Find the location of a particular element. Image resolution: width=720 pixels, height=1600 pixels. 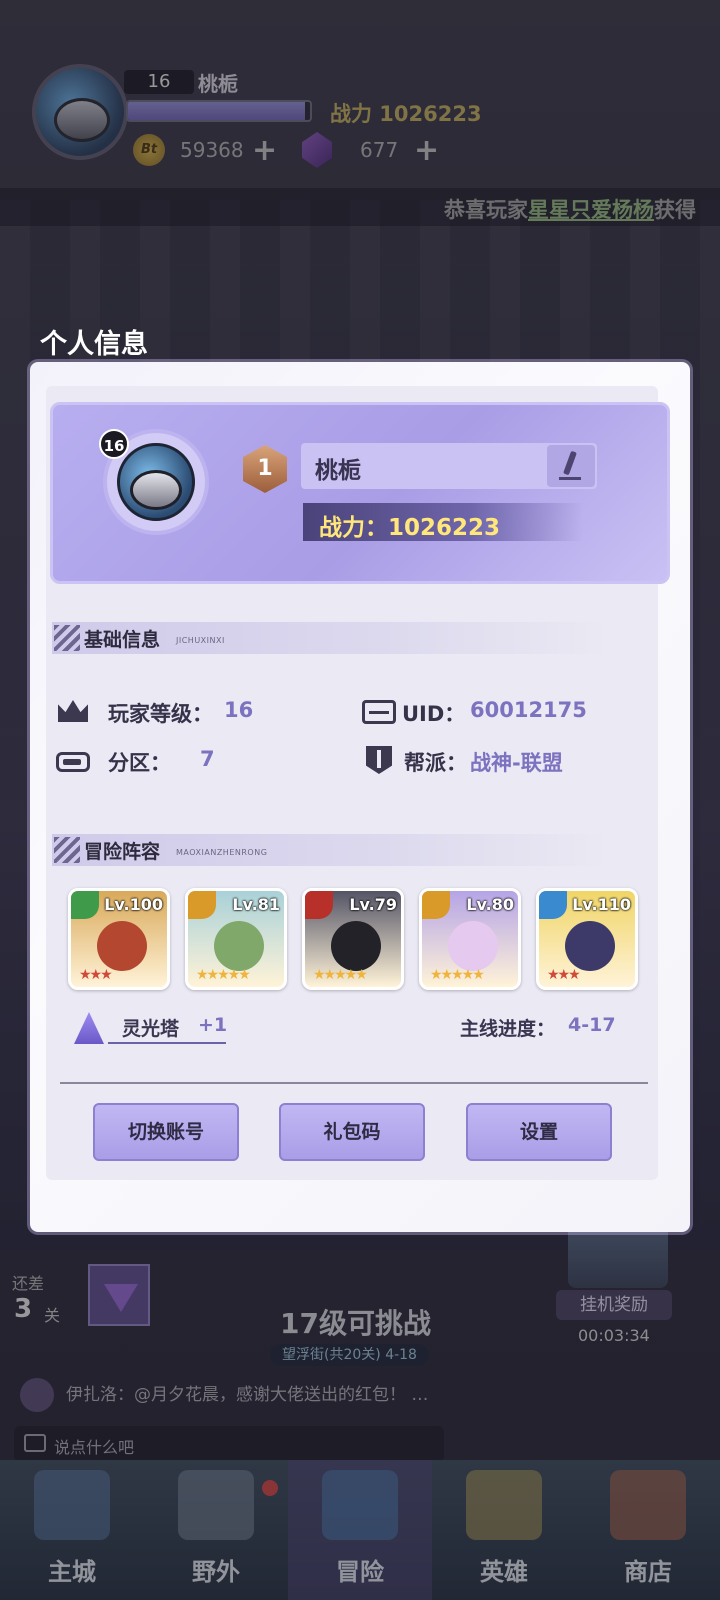

settings-button: 设置 is located at coordinates (539, 1132).